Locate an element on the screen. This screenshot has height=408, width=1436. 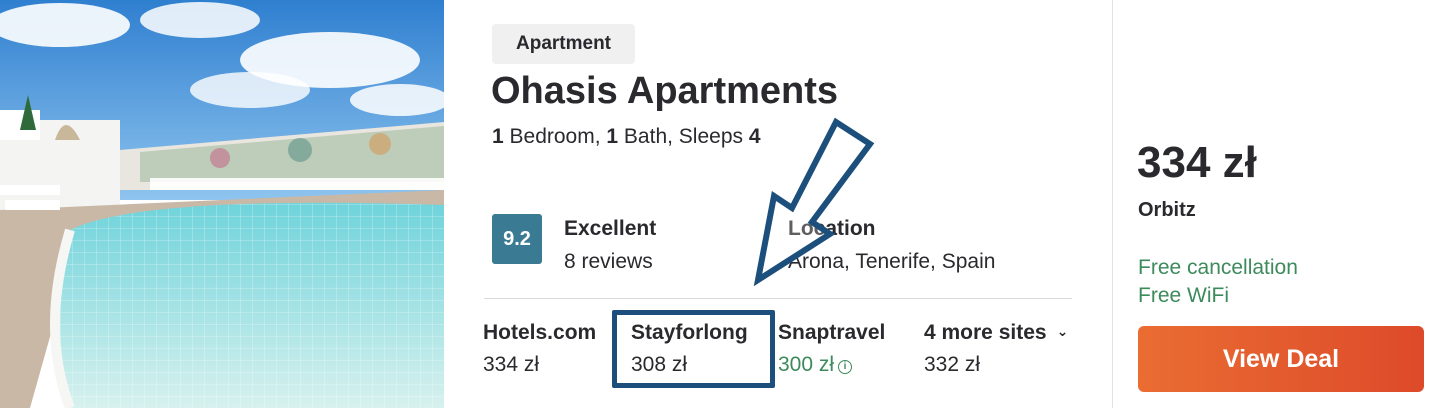
more-sites-label: 4 more sites is located at coordinates (985, 332).